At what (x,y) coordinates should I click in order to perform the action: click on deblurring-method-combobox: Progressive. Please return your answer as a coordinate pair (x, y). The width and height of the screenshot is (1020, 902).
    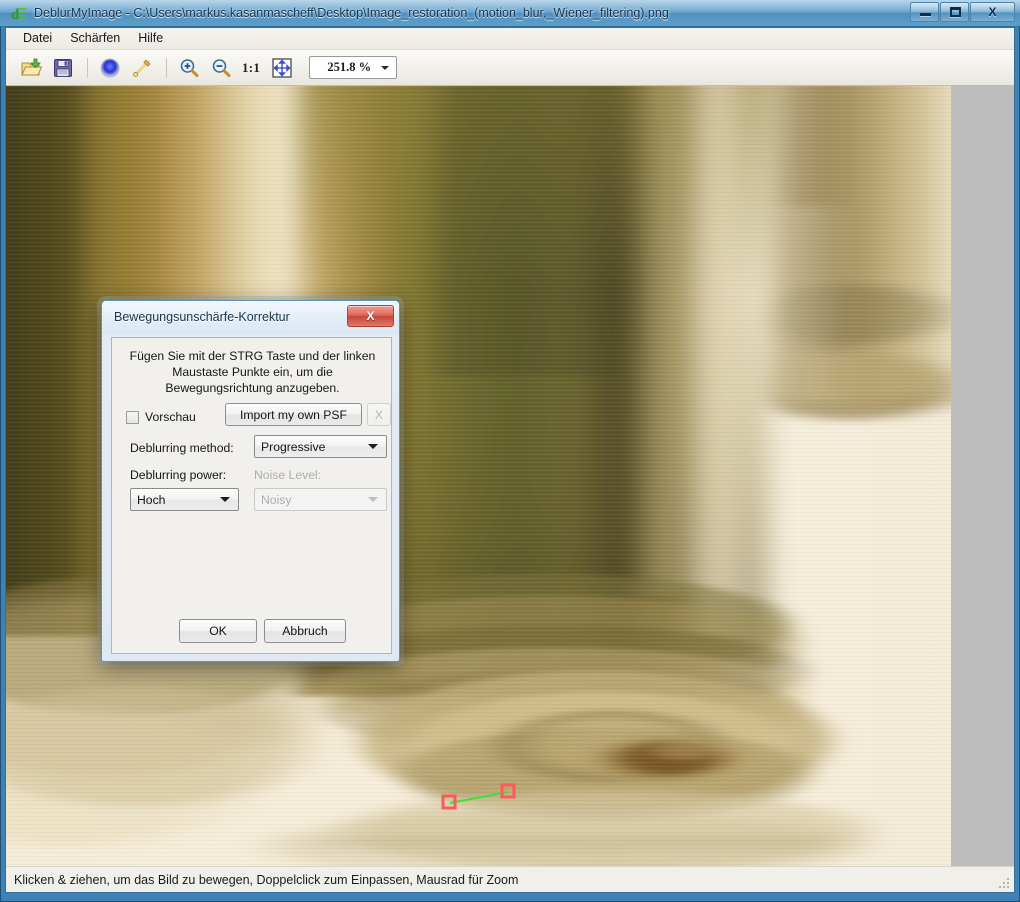
    Looking at the image, I should click on (320, 446).